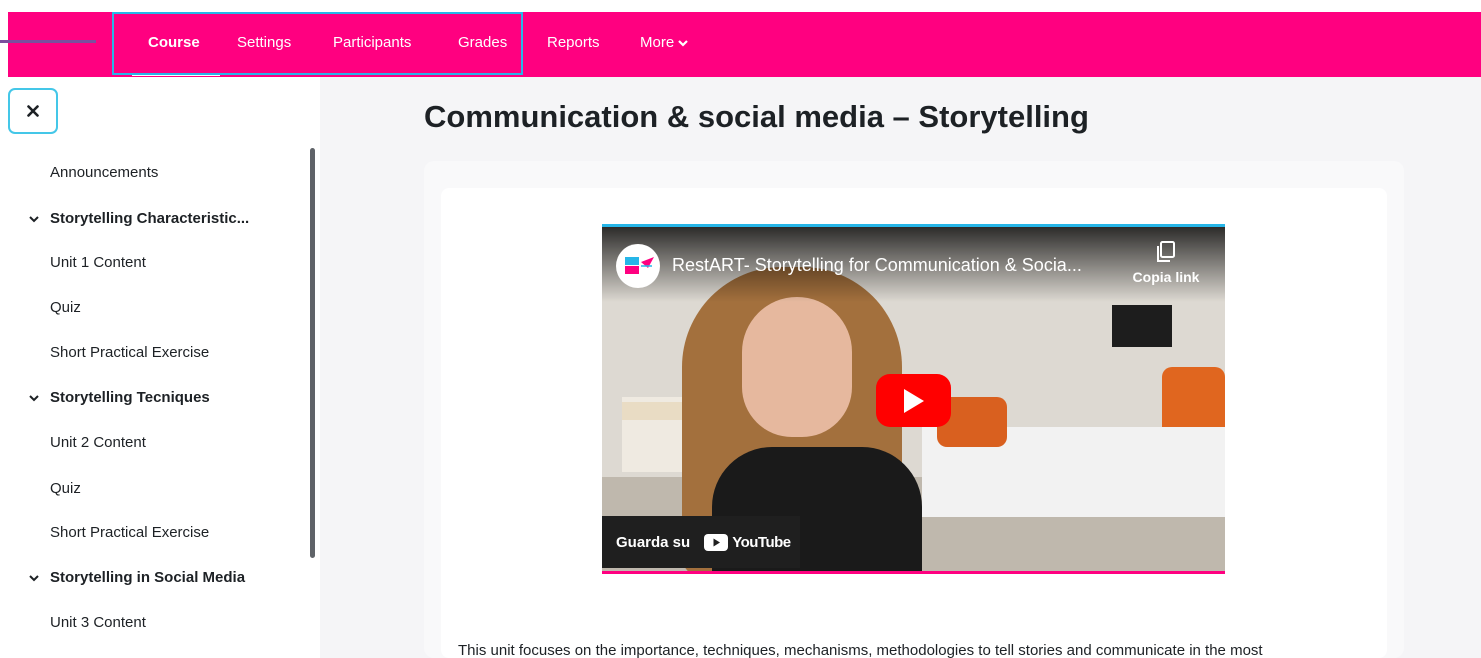 Image resolution: width=1481 pixels, height=658 pixels. I want to click on youtube-logo: YouTube, so click(747, 542).